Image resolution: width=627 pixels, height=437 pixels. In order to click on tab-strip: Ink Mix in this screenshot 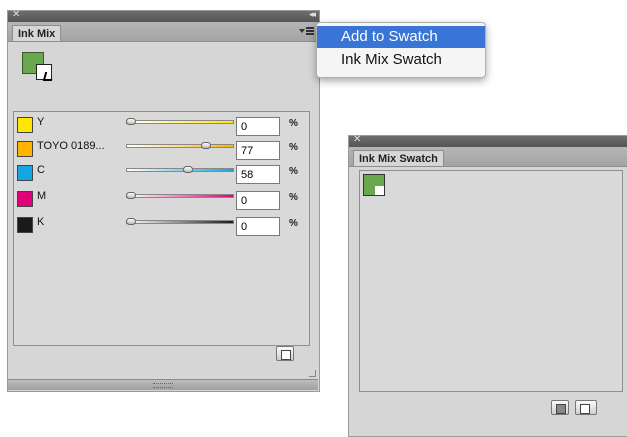, I will do `click(163, 32)`.